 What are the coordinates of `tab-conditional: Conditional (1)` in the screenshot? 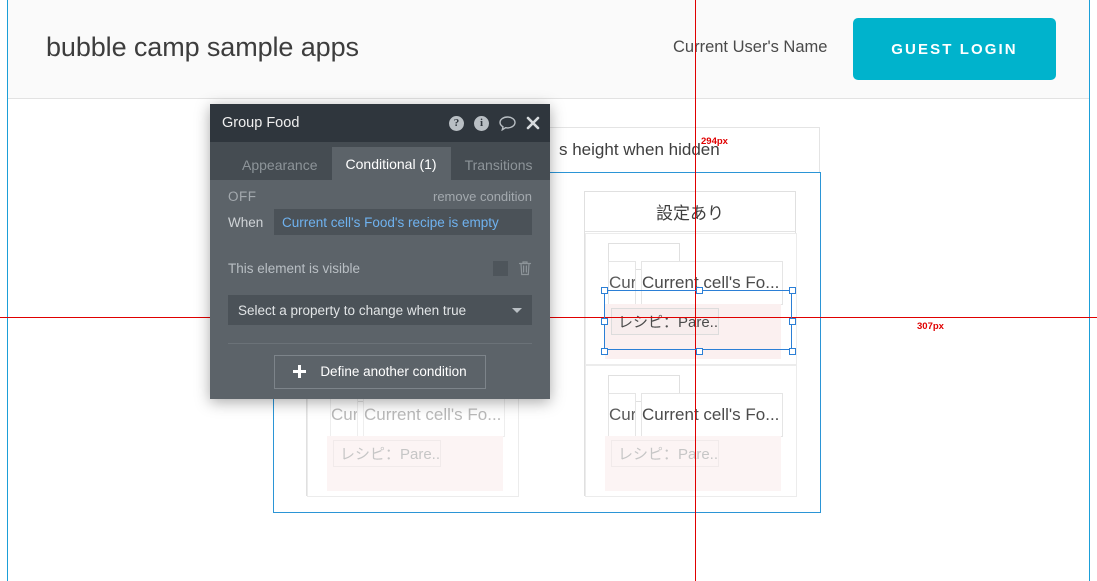 It's located at (391, 163).